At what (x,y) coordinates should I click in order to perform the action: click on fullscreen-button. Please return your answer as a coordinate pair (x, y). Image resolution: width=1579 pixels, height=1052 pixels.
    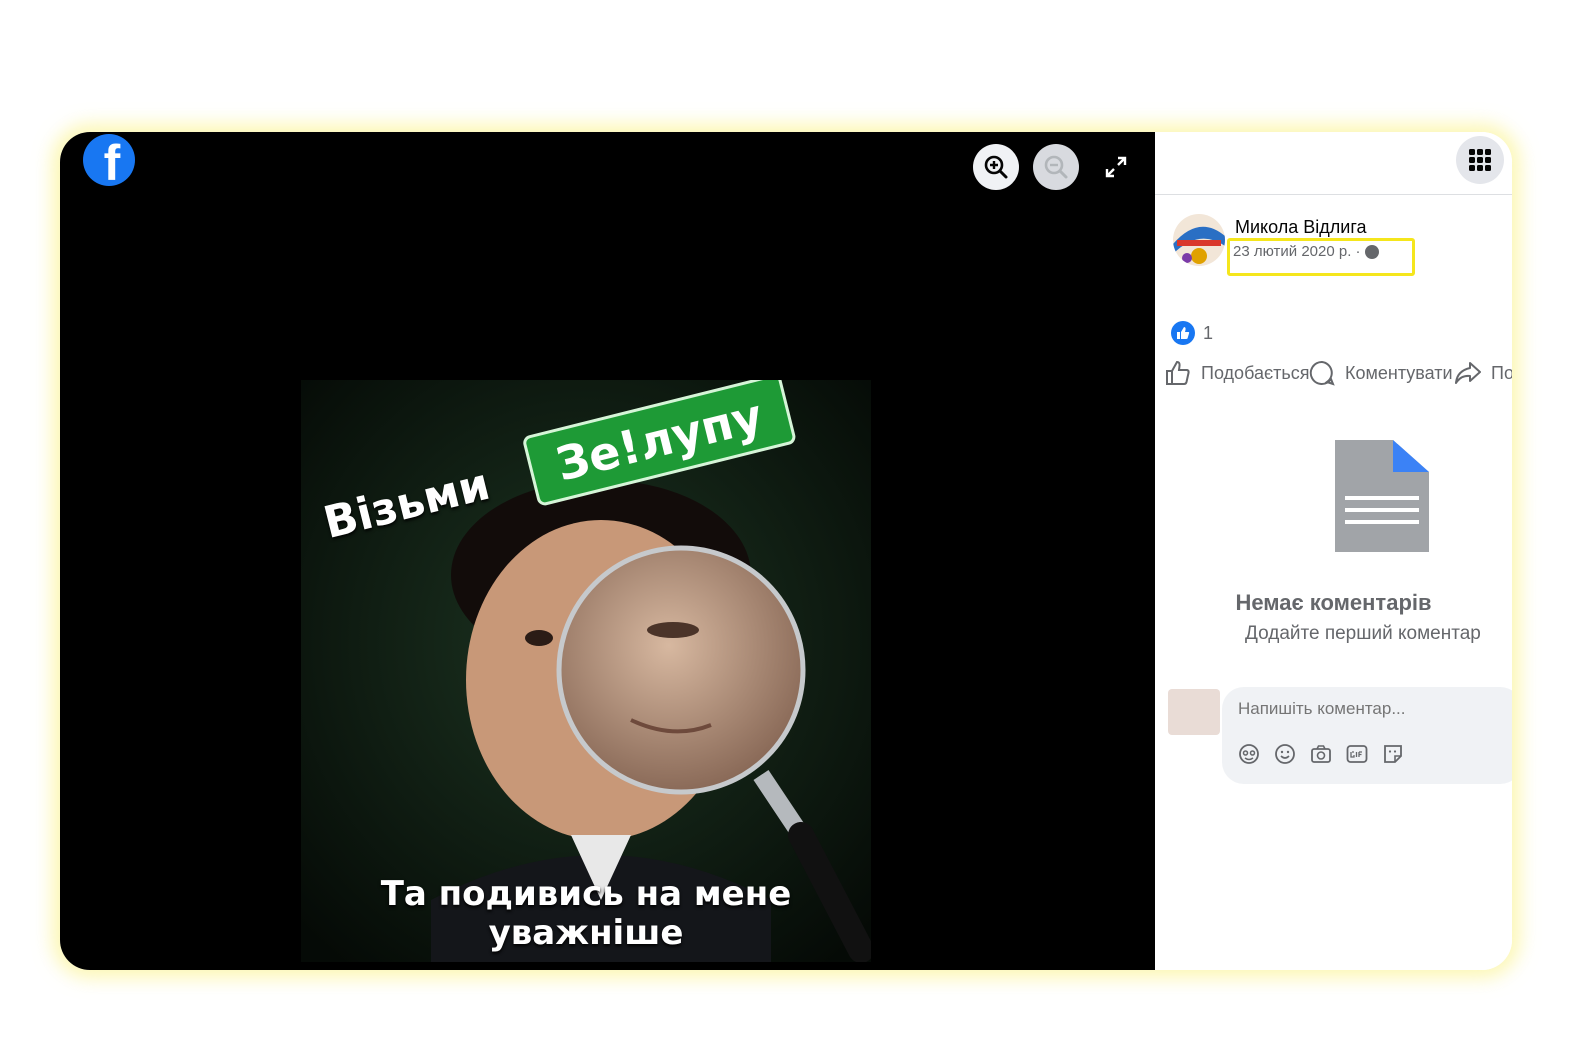
    Looking at the image, I should click on (1116, 167).